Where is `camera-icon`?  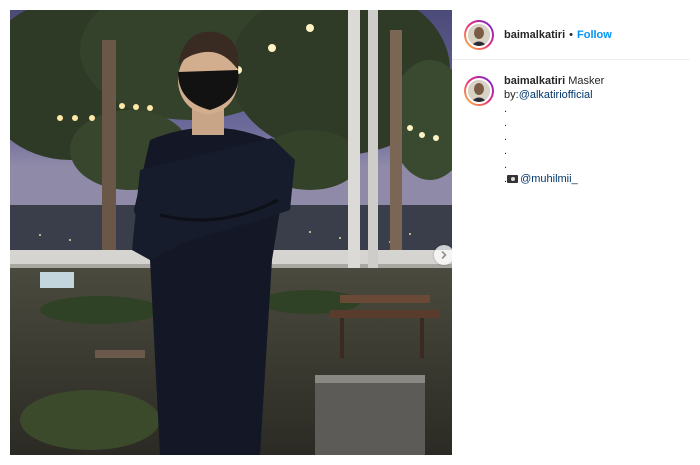 camera-icon is located at coordinates (513, 179).